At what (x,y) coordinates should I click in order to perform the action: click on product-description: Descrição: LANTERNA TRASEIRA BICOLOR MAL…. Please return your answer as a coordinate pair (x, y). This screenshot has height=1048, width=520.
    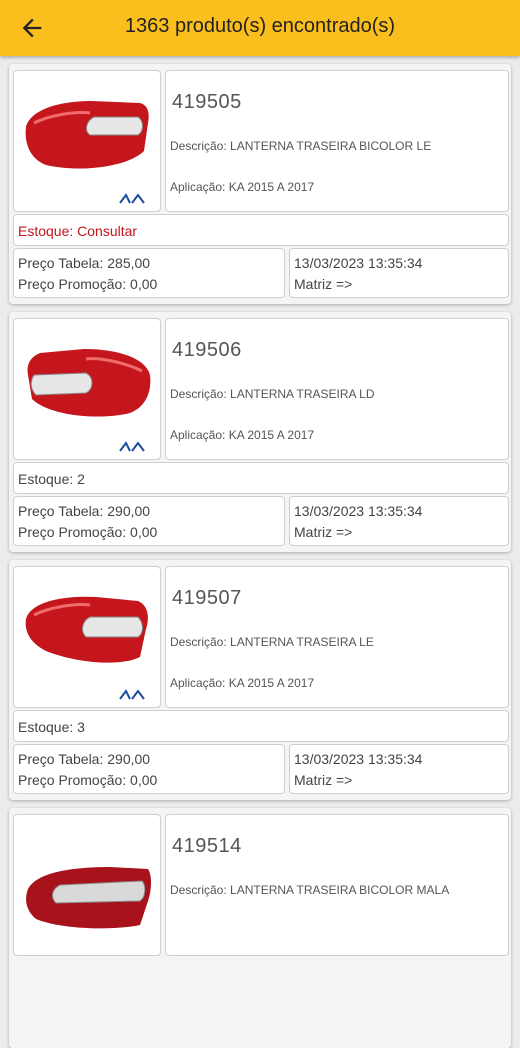
    Looking at the image, I should click on (310, 890).